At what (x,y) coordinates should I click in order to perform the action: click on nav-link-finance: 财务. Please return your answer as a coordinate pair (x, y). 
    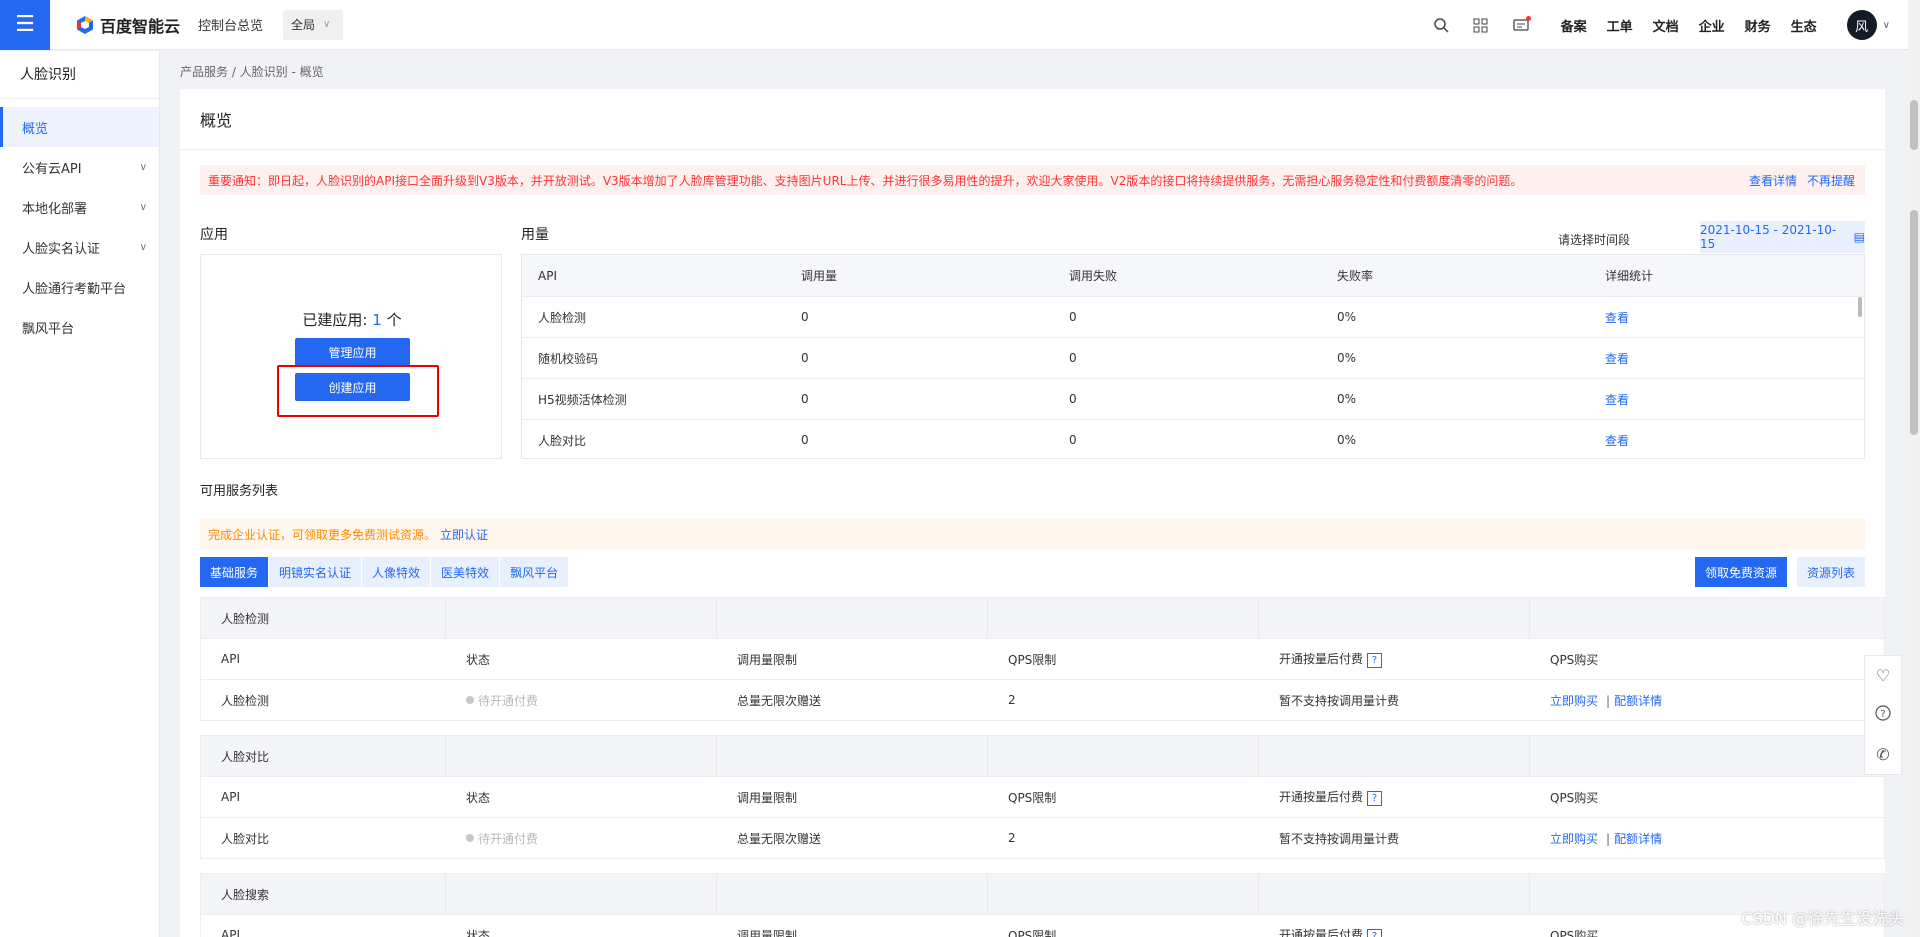
    Looking at the image, I should click on (1758, 25).